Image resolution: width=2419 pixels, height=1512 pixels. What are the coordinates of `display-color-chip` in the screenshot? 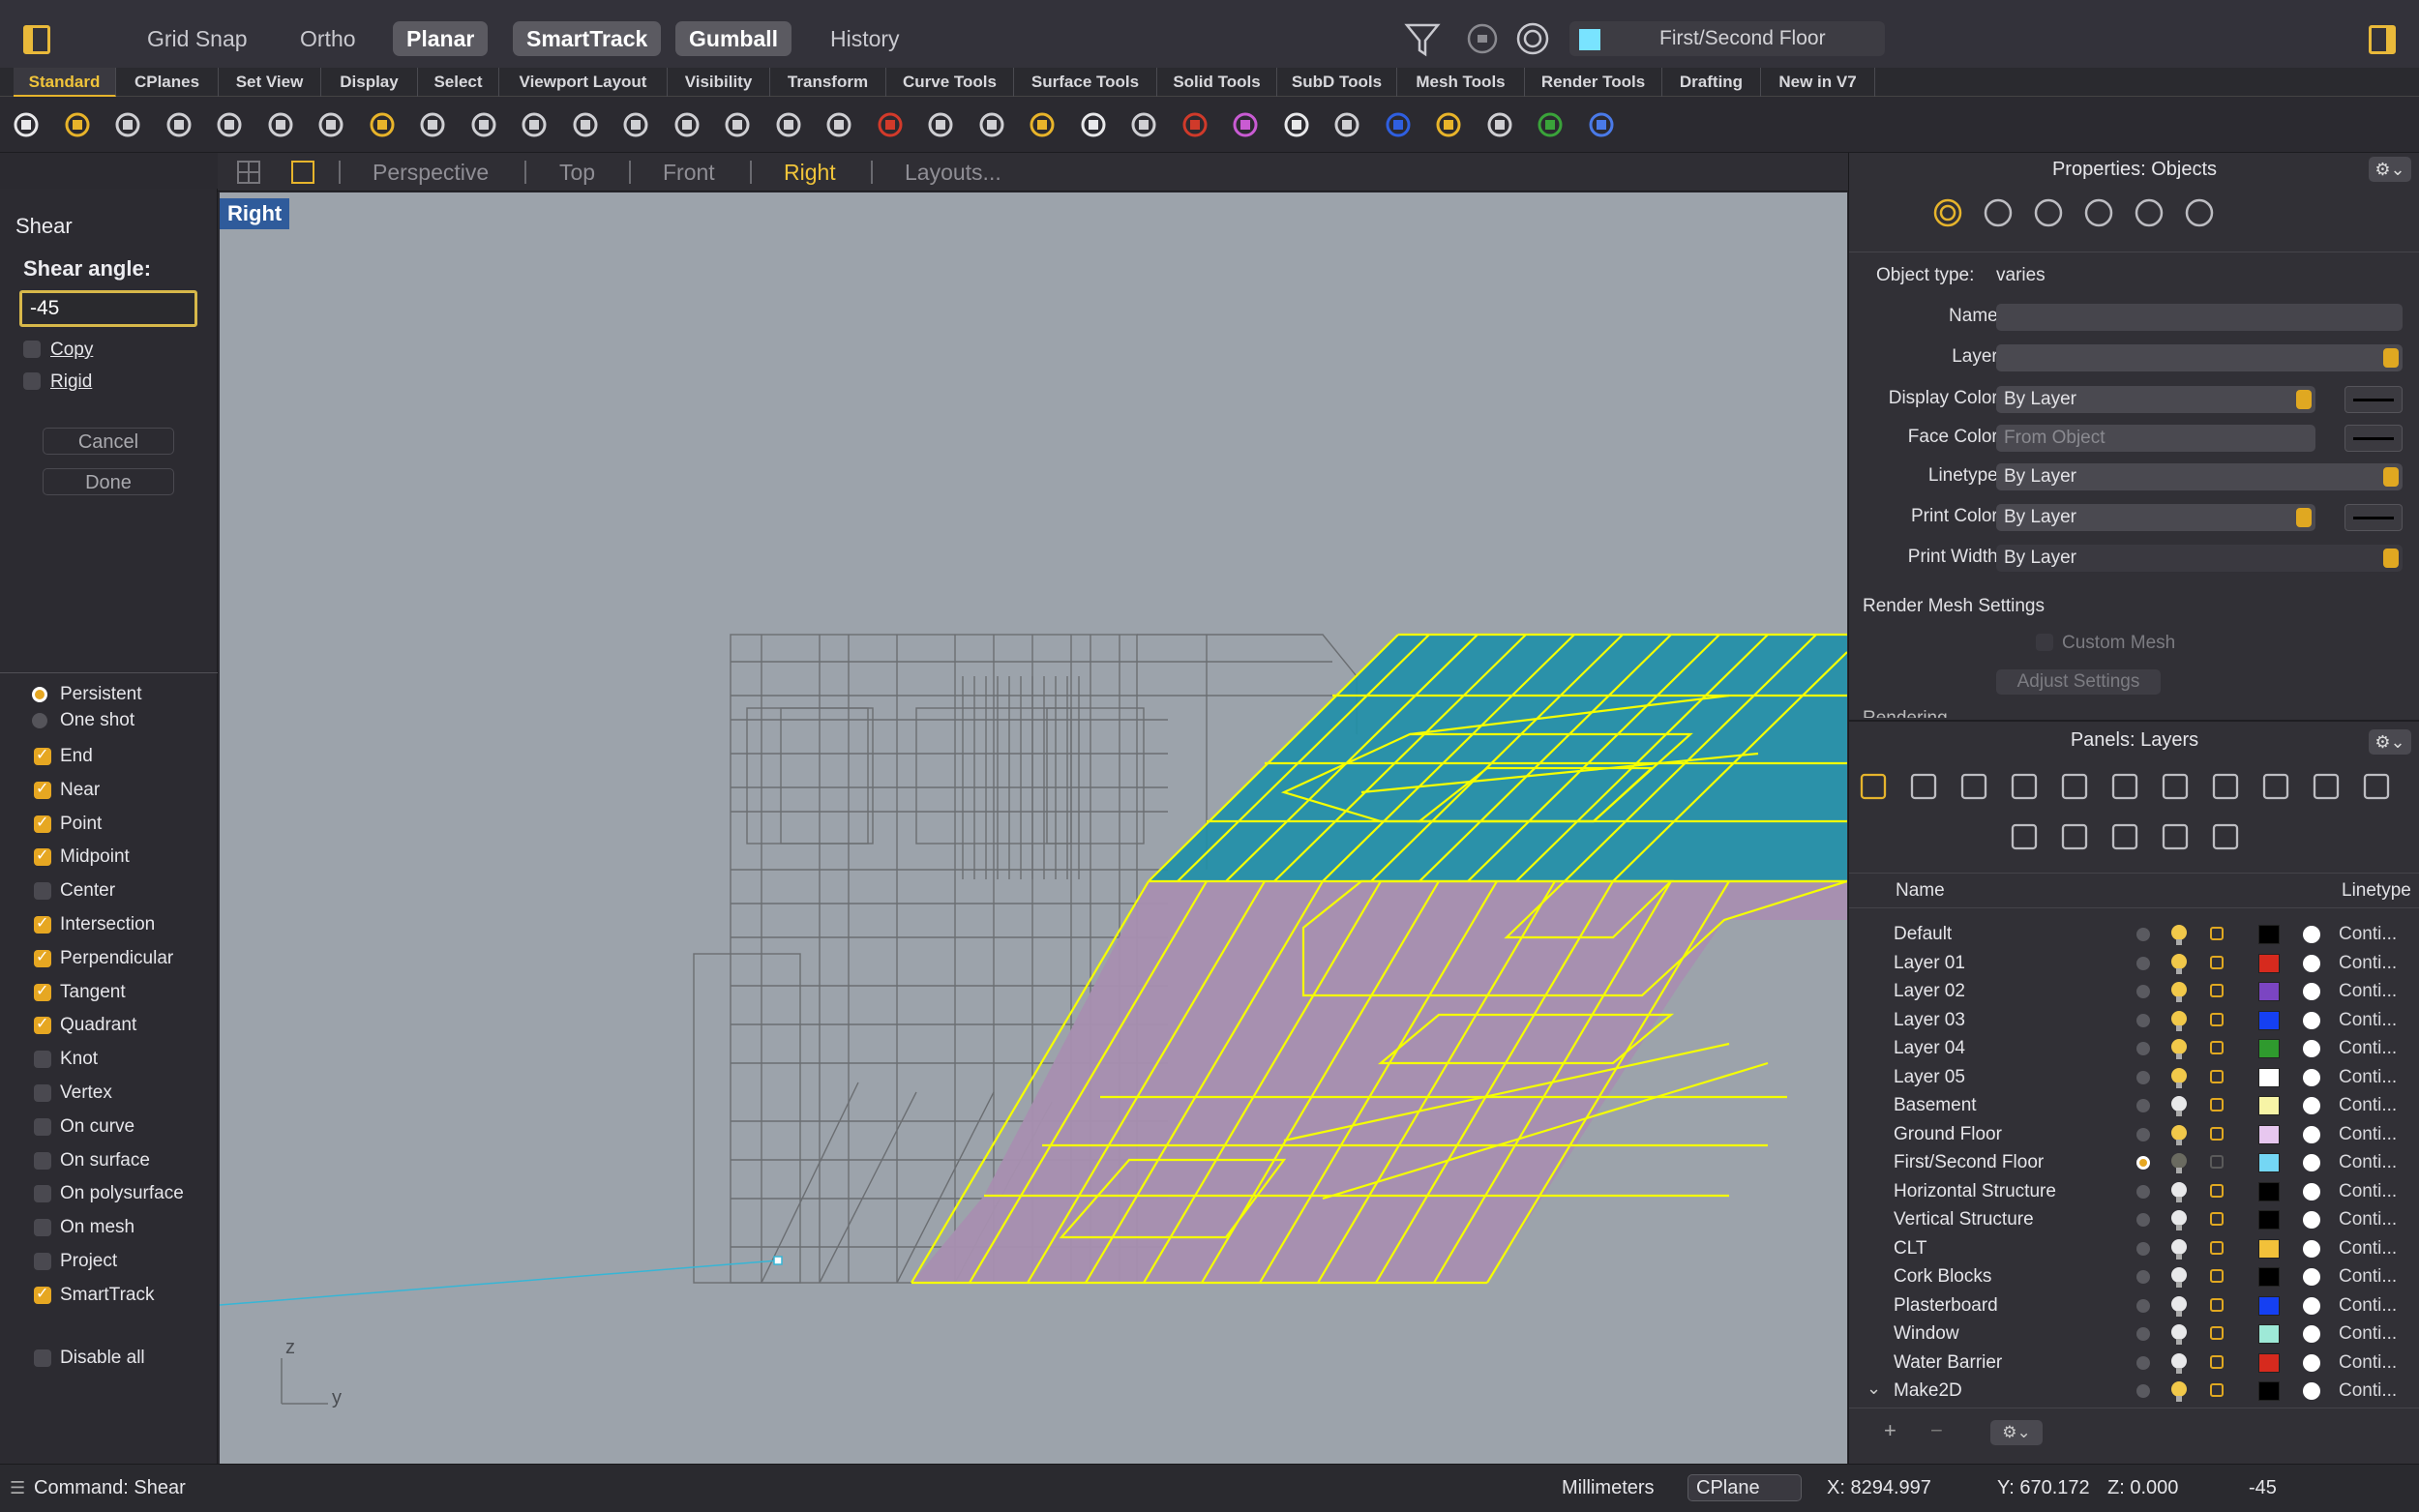 It's located at (2373, 399).